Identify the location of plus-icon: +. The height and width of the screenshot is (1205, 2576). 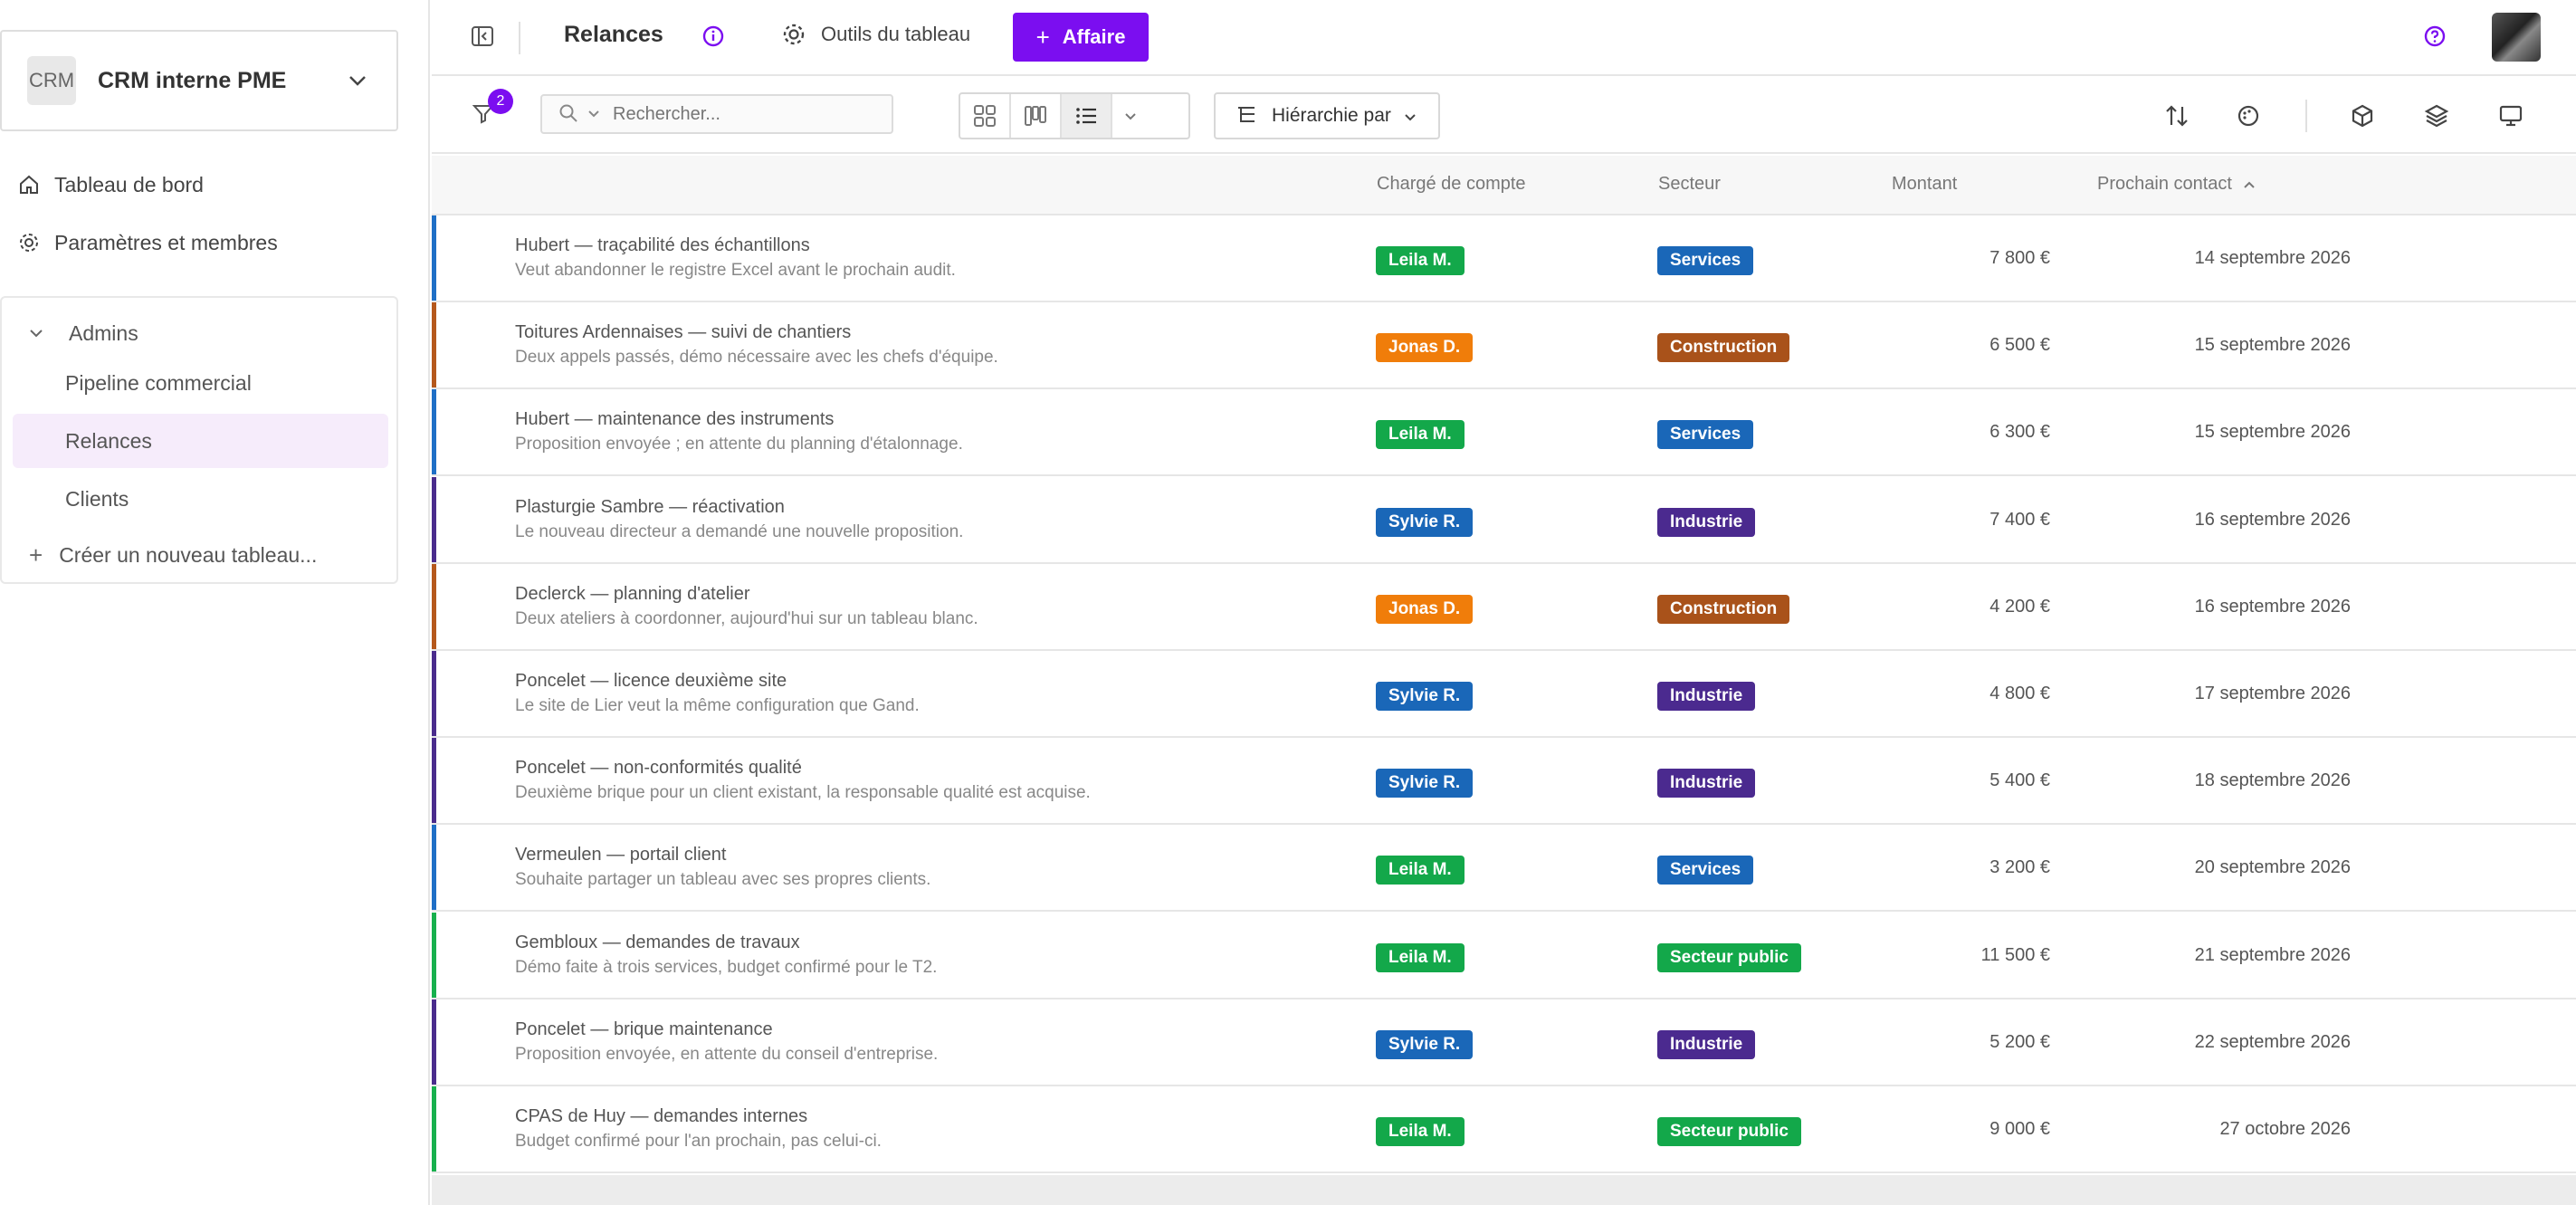
(36, 554).